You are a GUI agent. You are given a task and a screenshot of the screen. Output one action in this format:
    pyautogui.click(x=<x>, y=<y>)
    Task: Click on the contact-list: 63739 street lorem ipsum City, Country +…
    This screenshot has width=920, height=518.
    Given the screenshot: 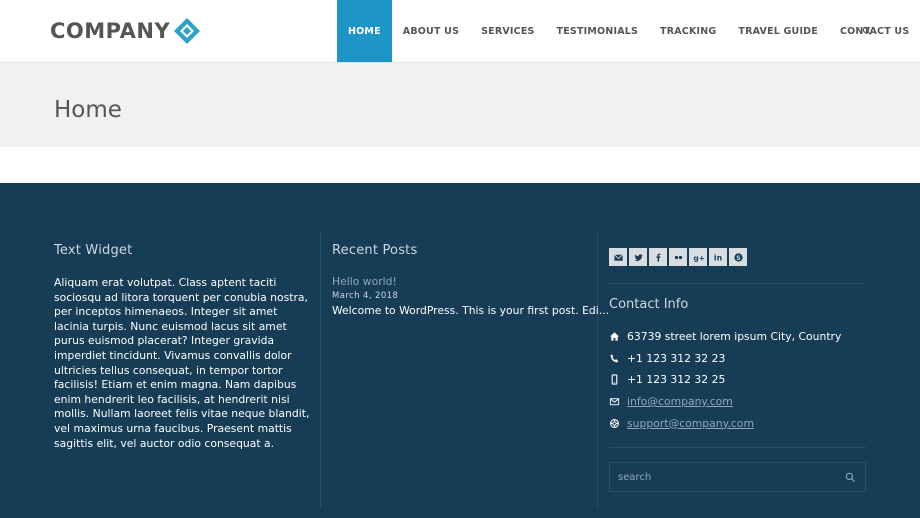 What is the action you would take?
    pyautogui.click(x=737, y=380)
    